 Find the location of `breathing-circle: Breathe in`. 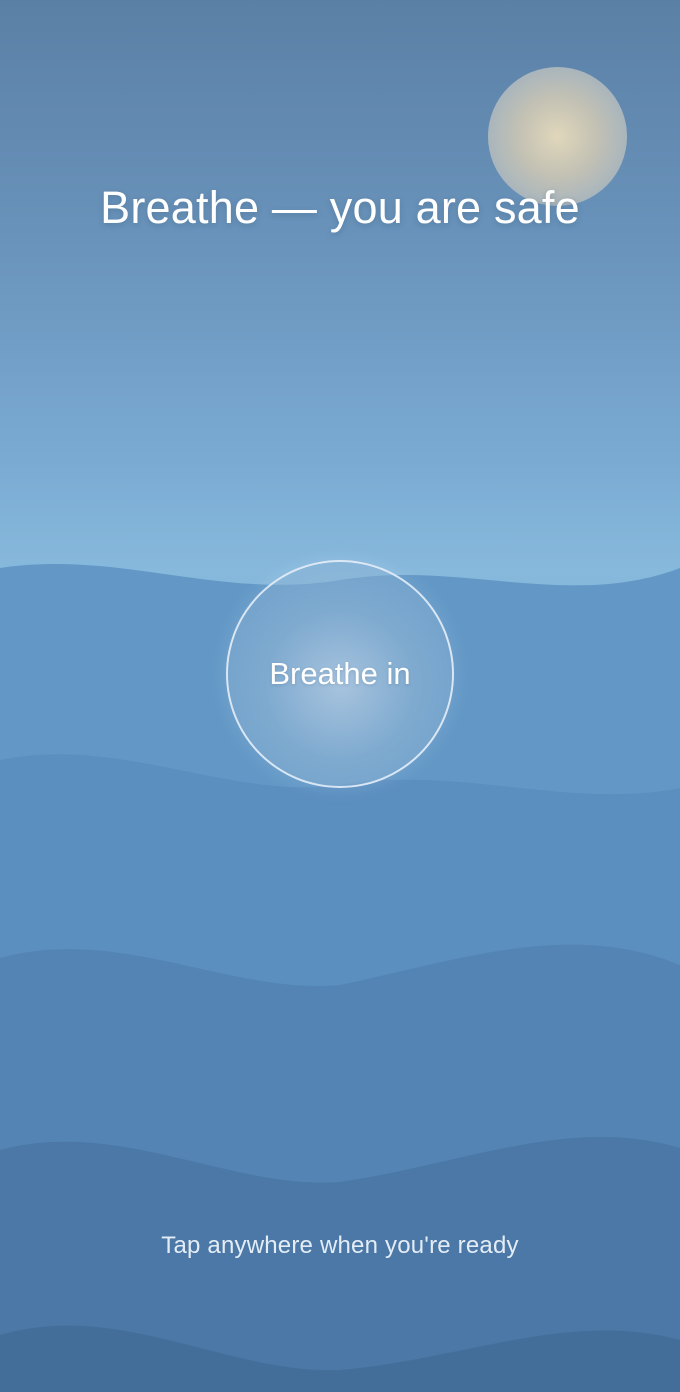

breathing-circle: Breathe in is located at coordinates (340, 674).